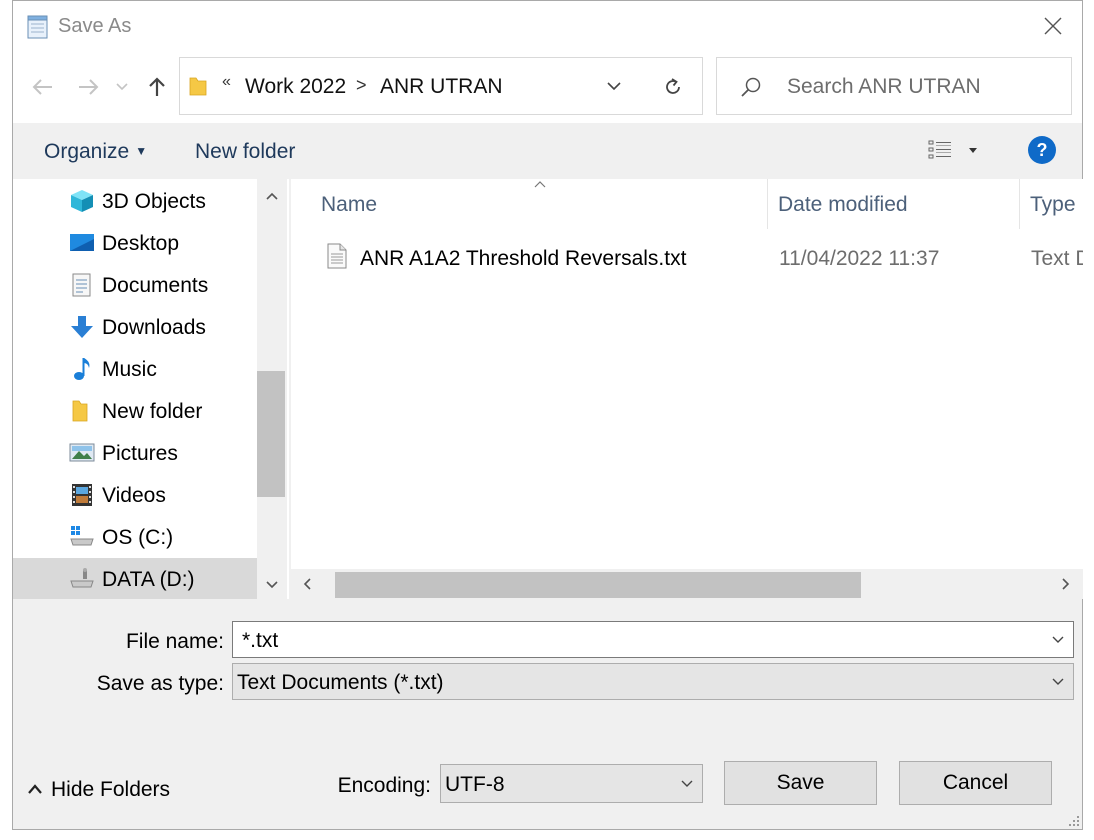 The height and width of the screenshot is (840, 1094). Describe the element at coordinates (82, 201) in the screenshot. I see `3d-objects-icon` at that location.